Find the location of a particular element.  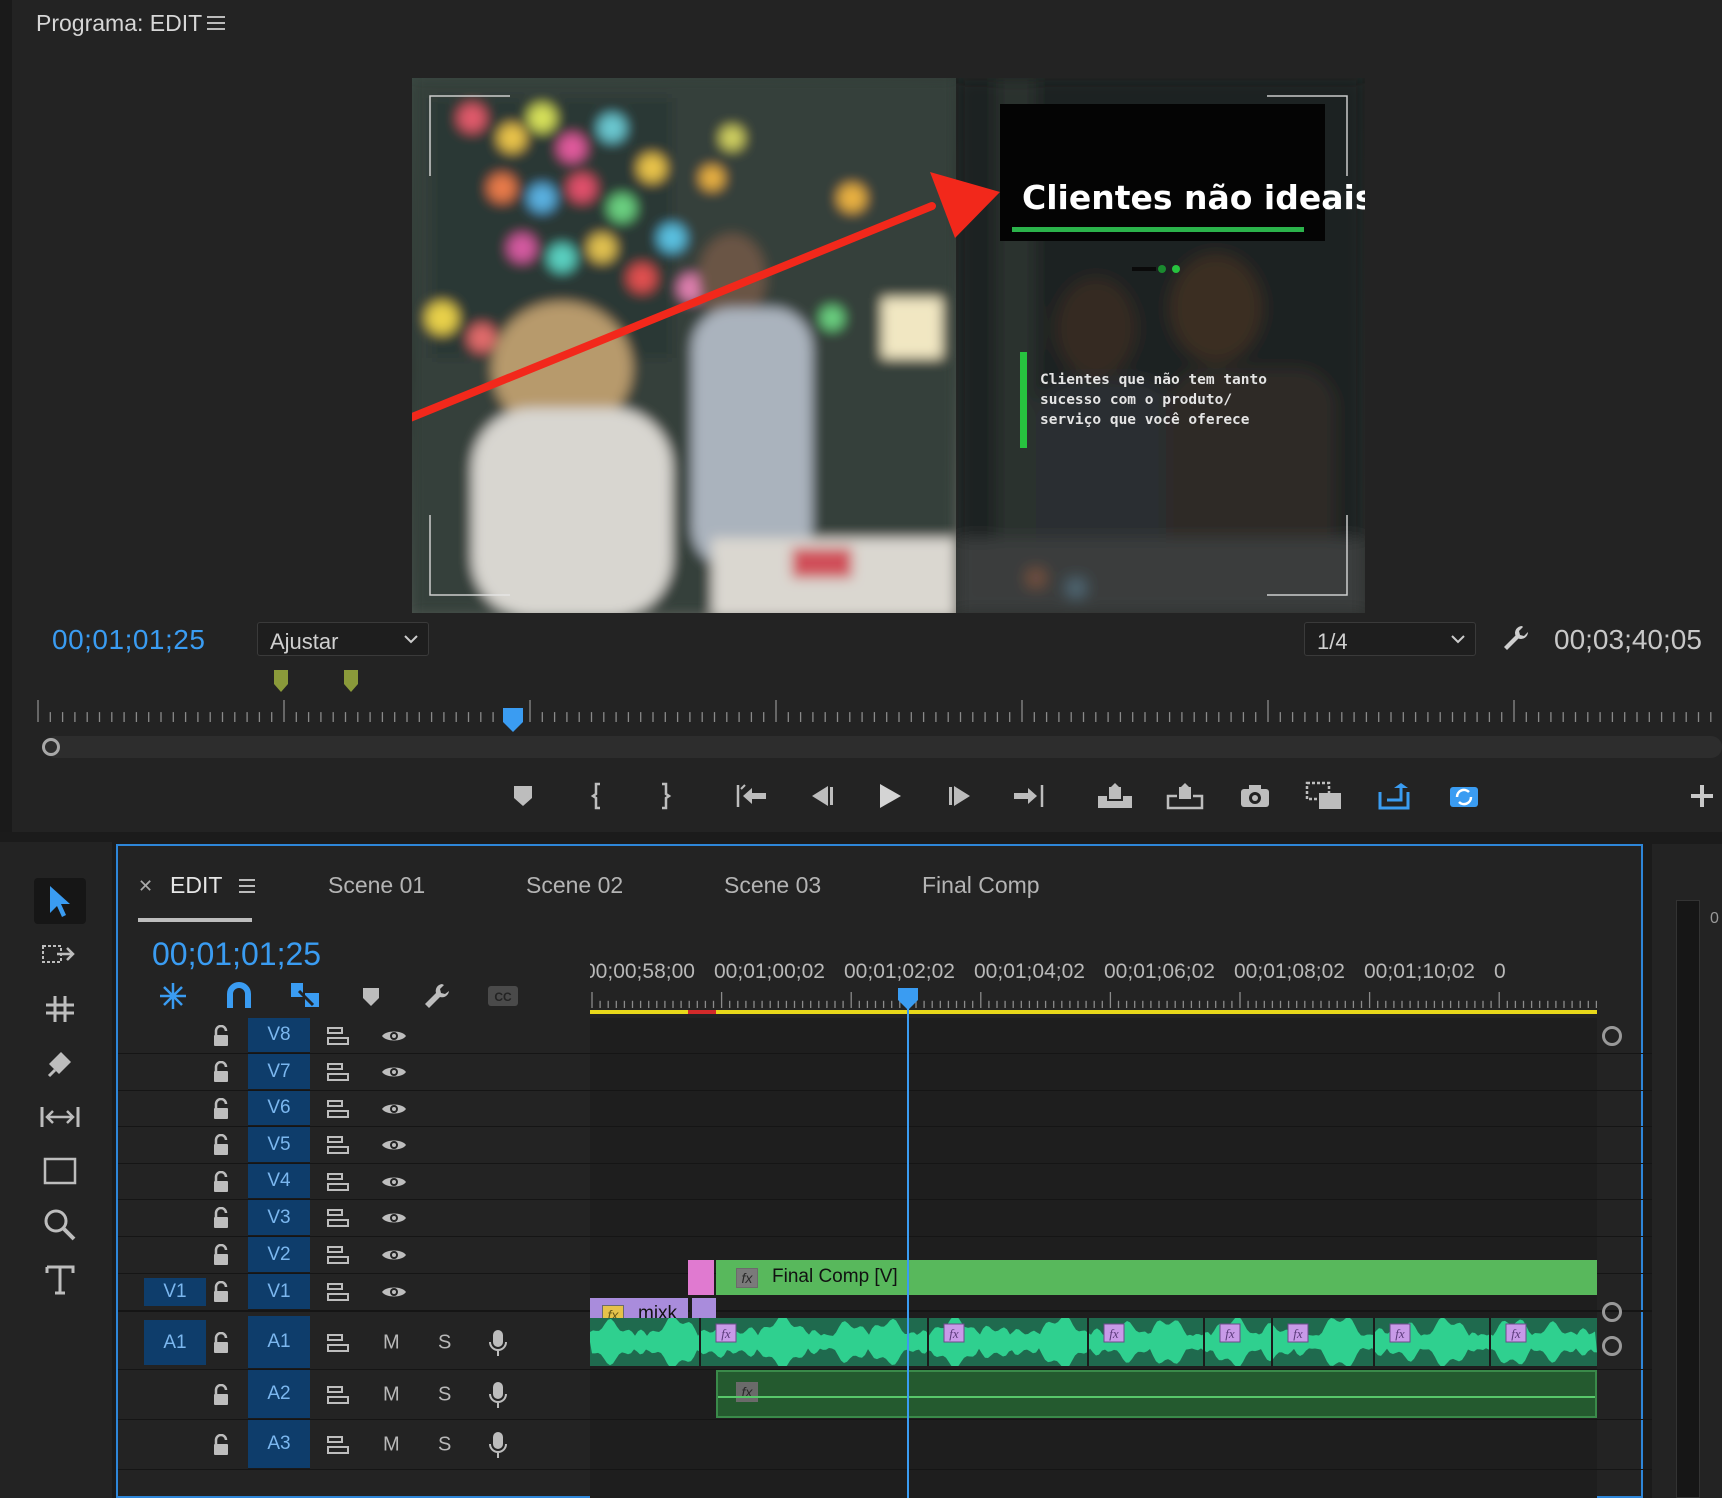

comparison-view-button is located at coordinates (1324, 796).